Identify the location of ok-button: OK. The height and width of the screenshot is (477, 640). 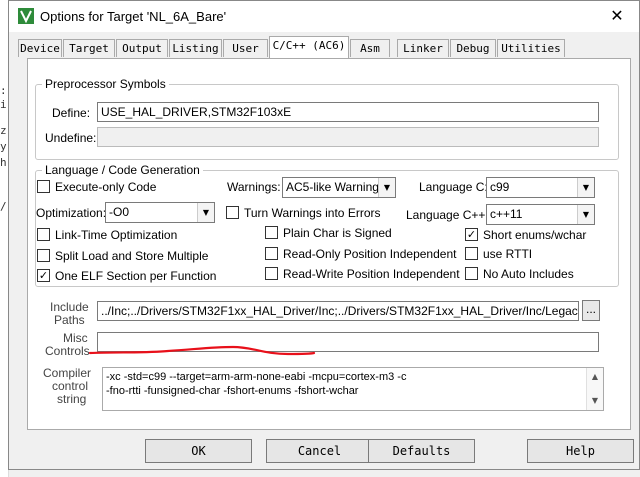
(198, 451).